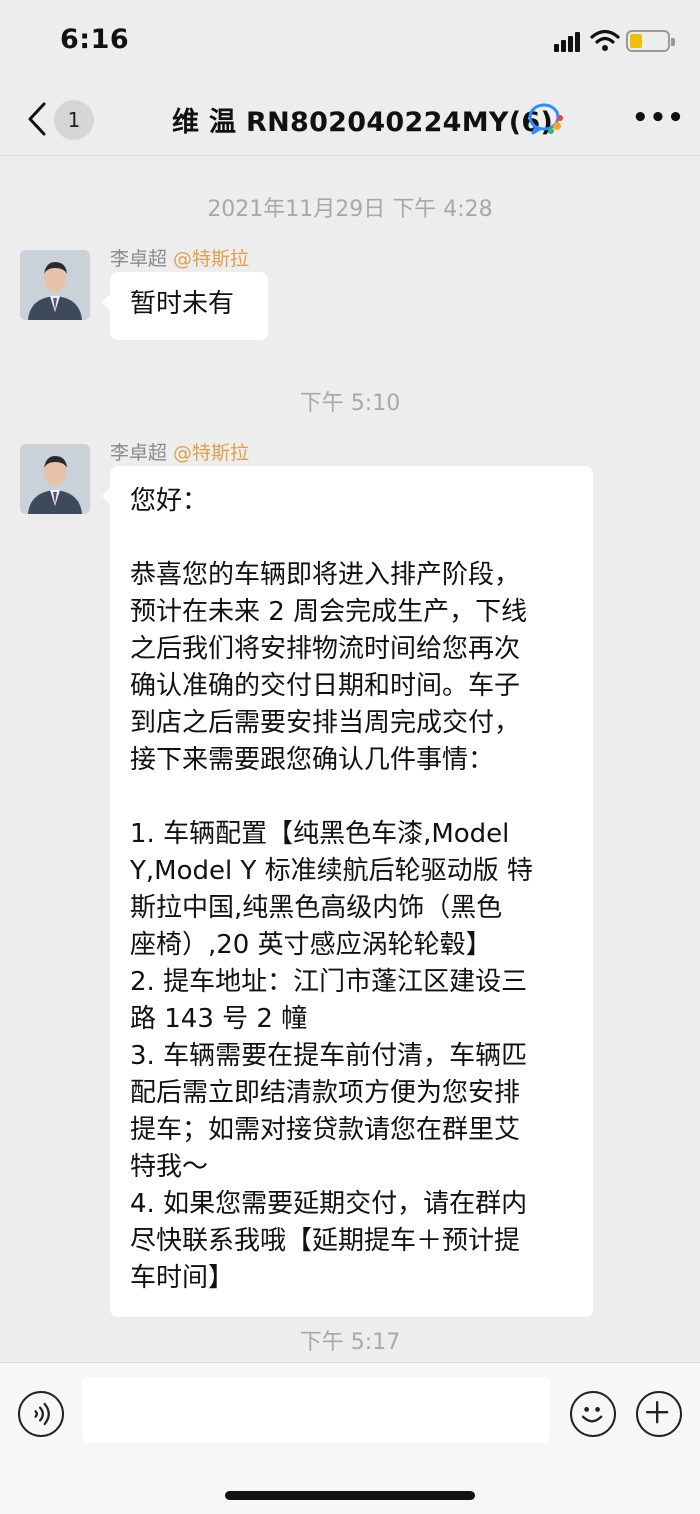 The width and height of the screenshot is (700, 1514). I want to click on message-line: 斯拉中国,纯黑色高级内饰（黑色, so click(316, 908).